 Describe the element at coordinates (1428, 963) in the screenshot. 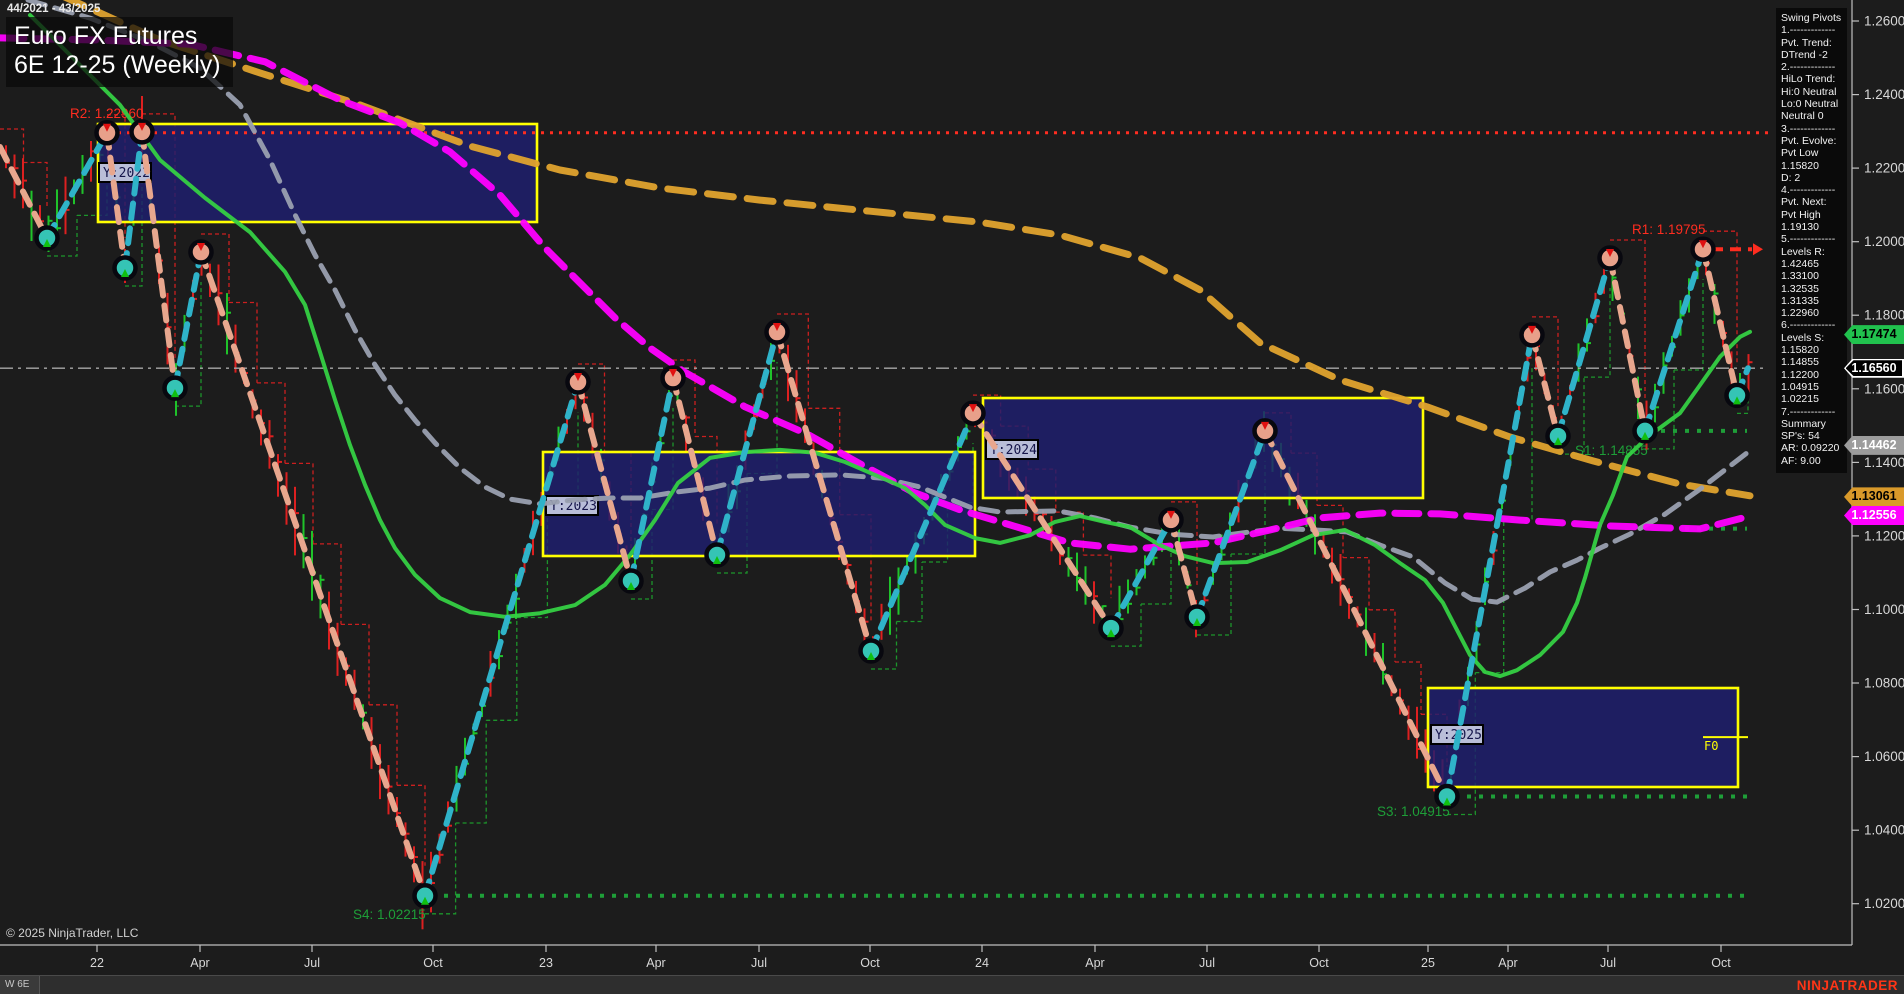

I see `time-tick-label: 25` at that location.